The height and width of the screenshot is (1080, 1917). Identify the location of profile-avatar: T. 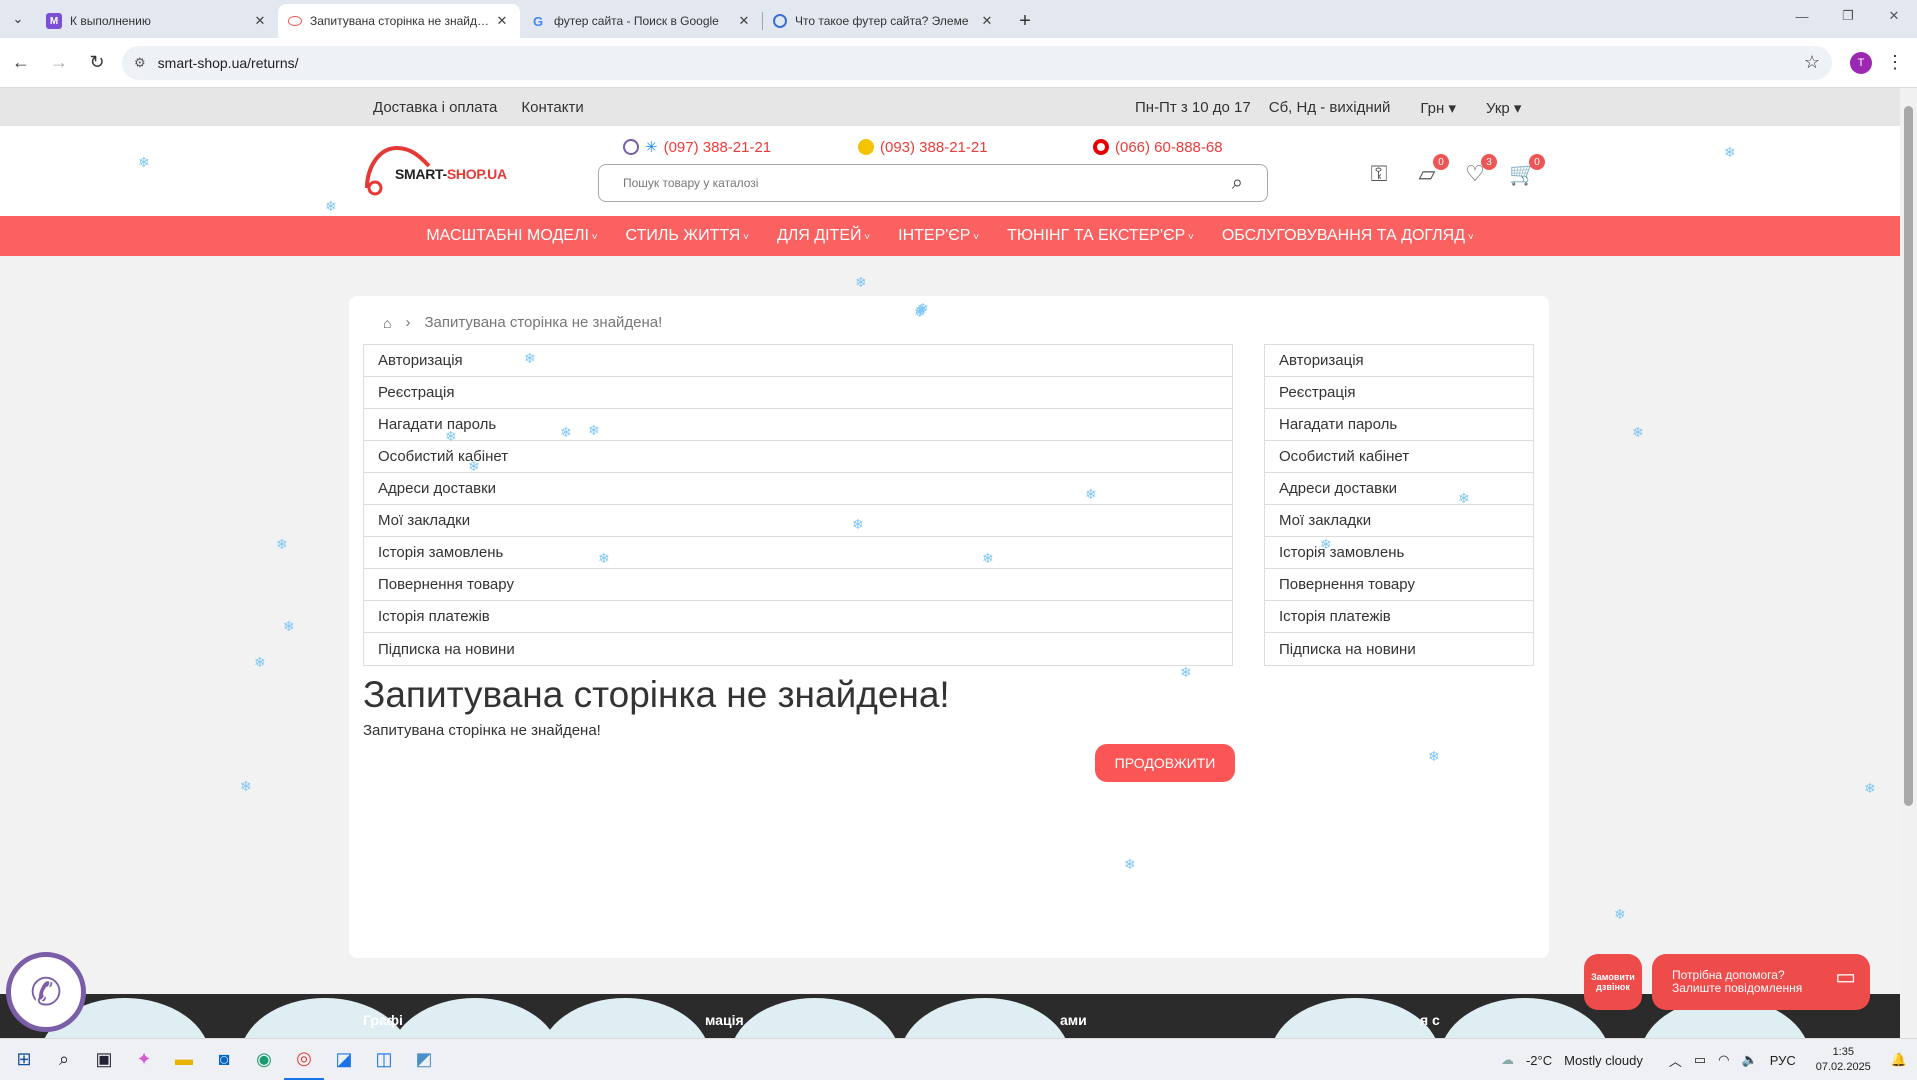
(1861, 62).